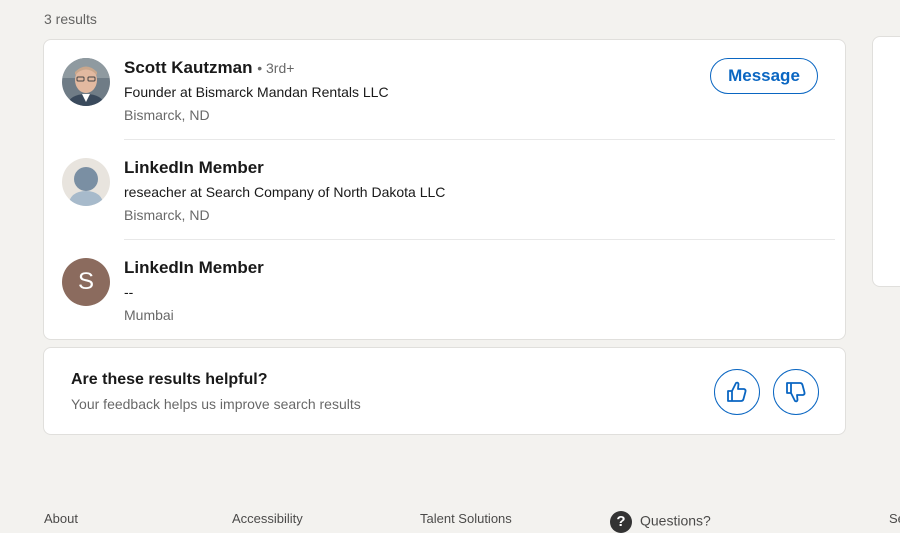 The image size is (900, 533). I want to click on feedback-title: Are these results helpful?, so click(169, 379).